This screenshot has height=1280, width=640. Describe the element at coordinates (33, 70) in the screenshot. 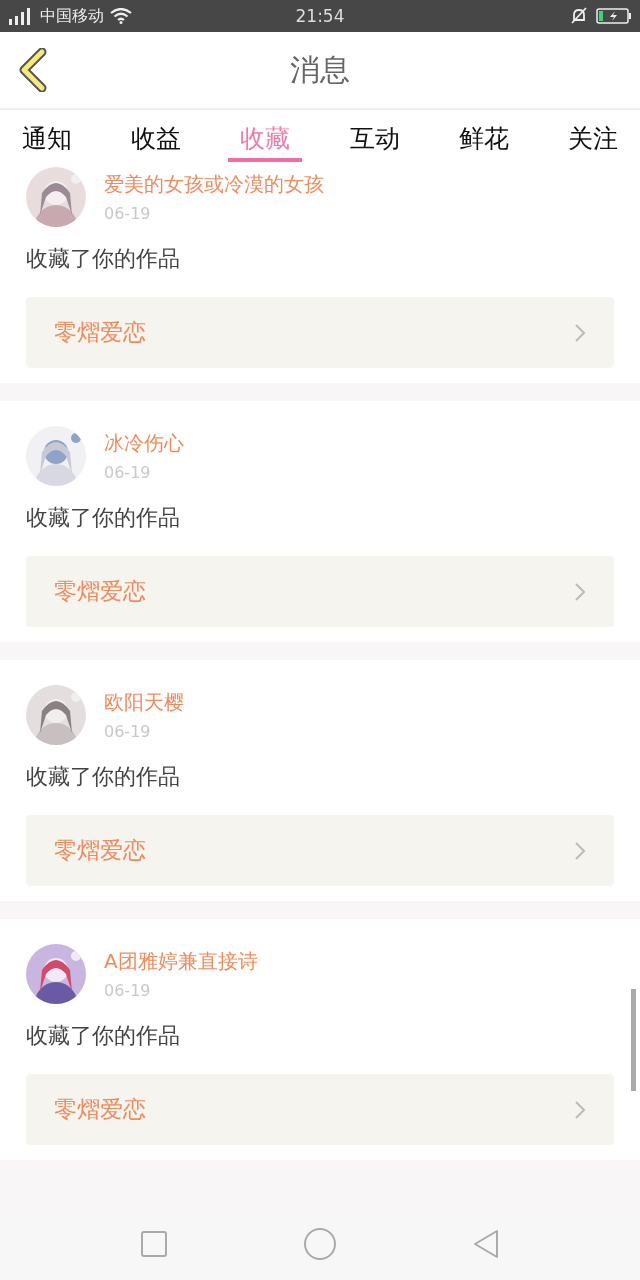

I see `back-icon` at that location.